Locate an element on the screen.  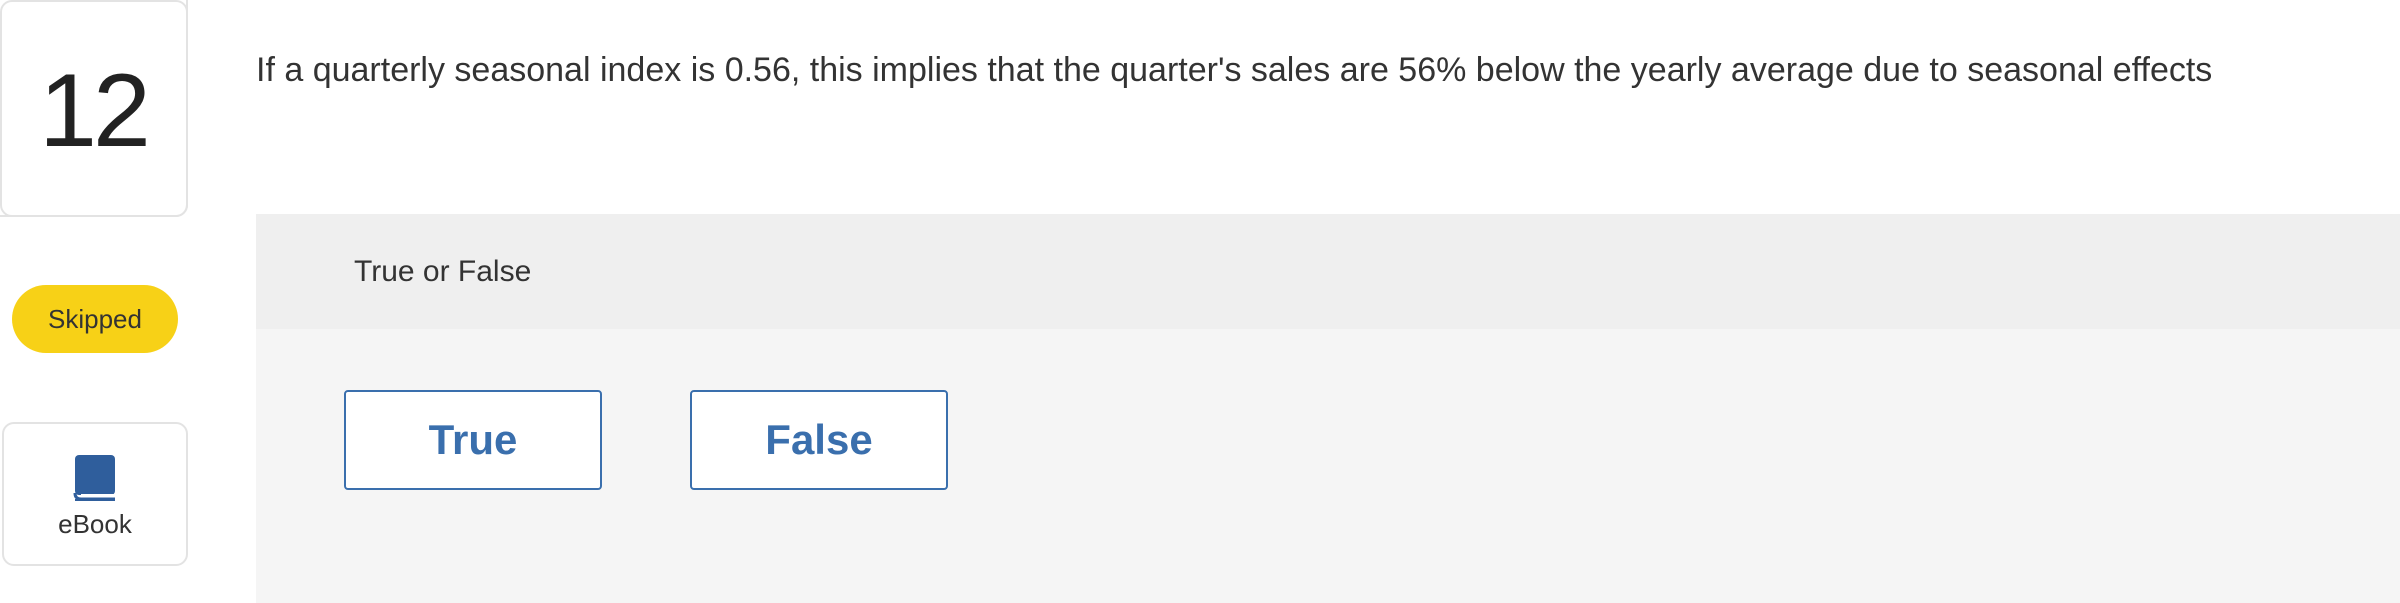
question-number-card: 12 is located at coordinates (94, 108).